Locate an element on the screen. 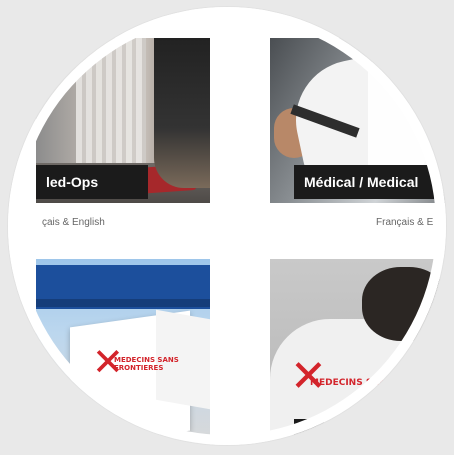  msf-logo-text: MEDECINS SANS FRO is located at coordinates (364, 383).